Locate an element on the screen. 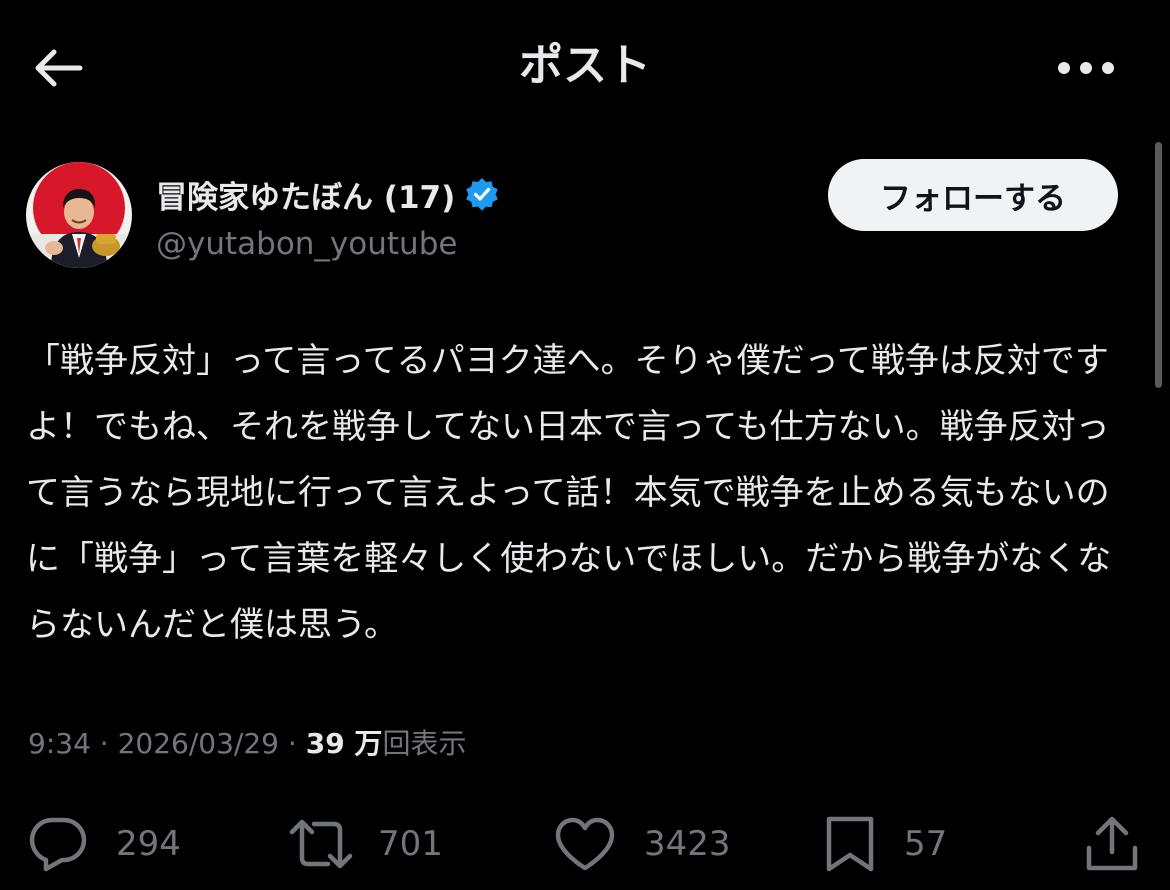 This screenshot has width=1170, height=890. author-display-name: 冒険家ゆたぼん (17) is located at coordinates (305, 194).